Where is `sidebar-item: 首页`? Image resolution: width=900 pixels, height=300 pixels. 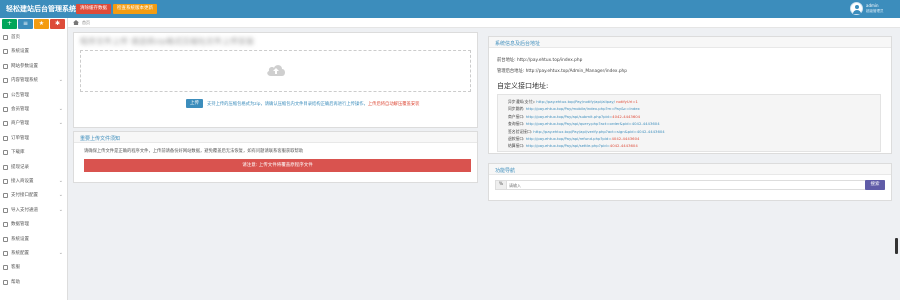 sidebar-item: 首页 is located at coordinates (33, 37).